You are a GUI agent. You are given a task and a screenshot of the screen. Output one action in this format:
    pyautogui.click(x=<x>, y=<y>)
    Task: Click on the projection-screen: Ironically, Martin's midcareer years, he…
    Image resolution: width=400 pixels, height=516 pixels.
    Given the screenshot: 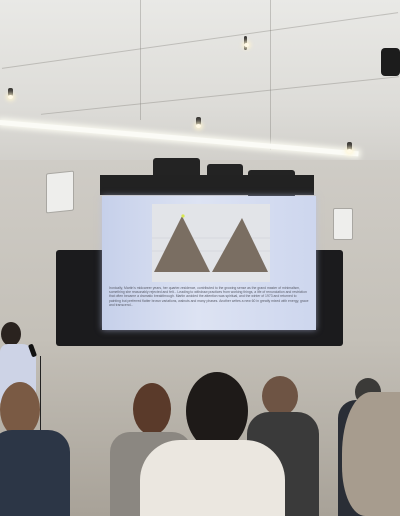 What is the action you would take?
    pyautogui.click(x=209, y=263)
    